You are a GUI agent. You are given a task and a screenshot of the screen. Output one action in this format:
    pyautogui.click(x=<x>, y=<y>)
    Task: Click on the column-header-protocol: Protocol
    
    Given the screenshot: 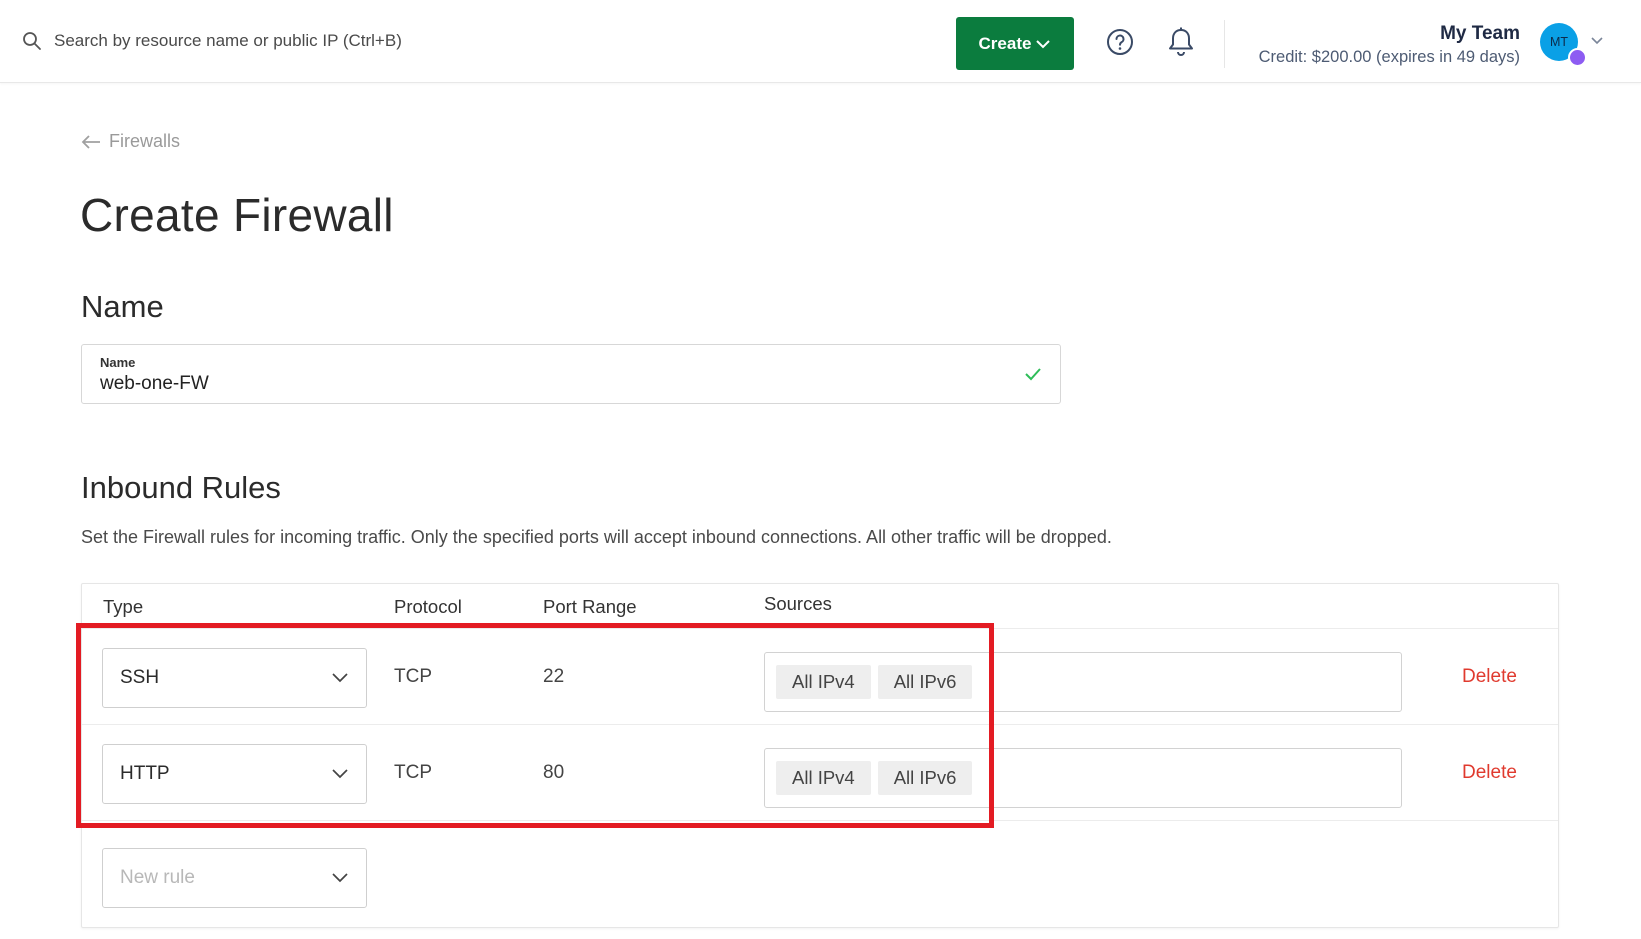 What is the action you would take?
    pyautogui.click(x=428, y=606)
    